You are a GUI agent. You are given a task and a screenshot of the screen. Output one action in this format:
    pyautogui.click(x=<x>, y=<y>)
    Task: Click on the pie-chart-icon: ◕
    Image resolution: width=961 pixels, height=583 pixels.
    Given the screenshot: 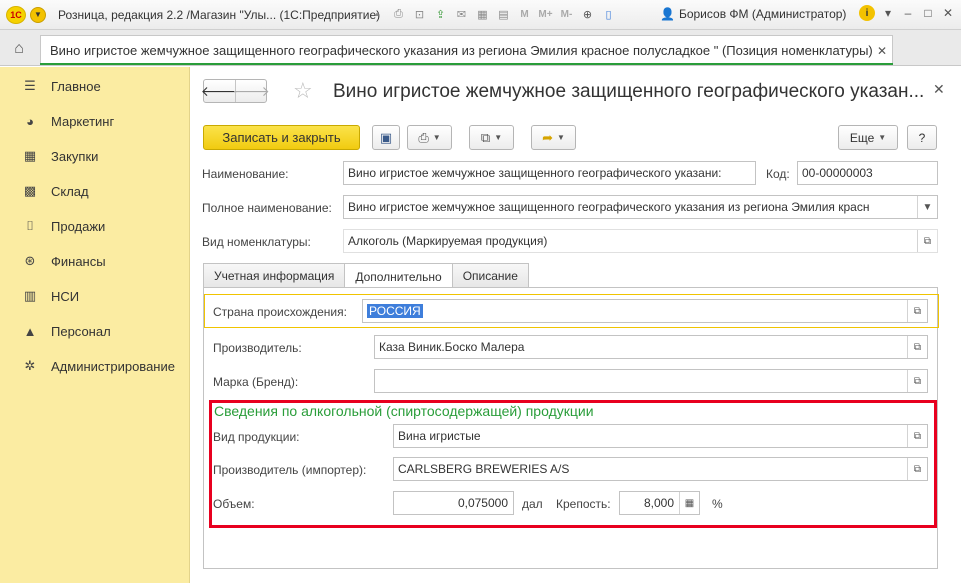 What is the action you would take?
    pyautogui.click(x=30, y=121)
    